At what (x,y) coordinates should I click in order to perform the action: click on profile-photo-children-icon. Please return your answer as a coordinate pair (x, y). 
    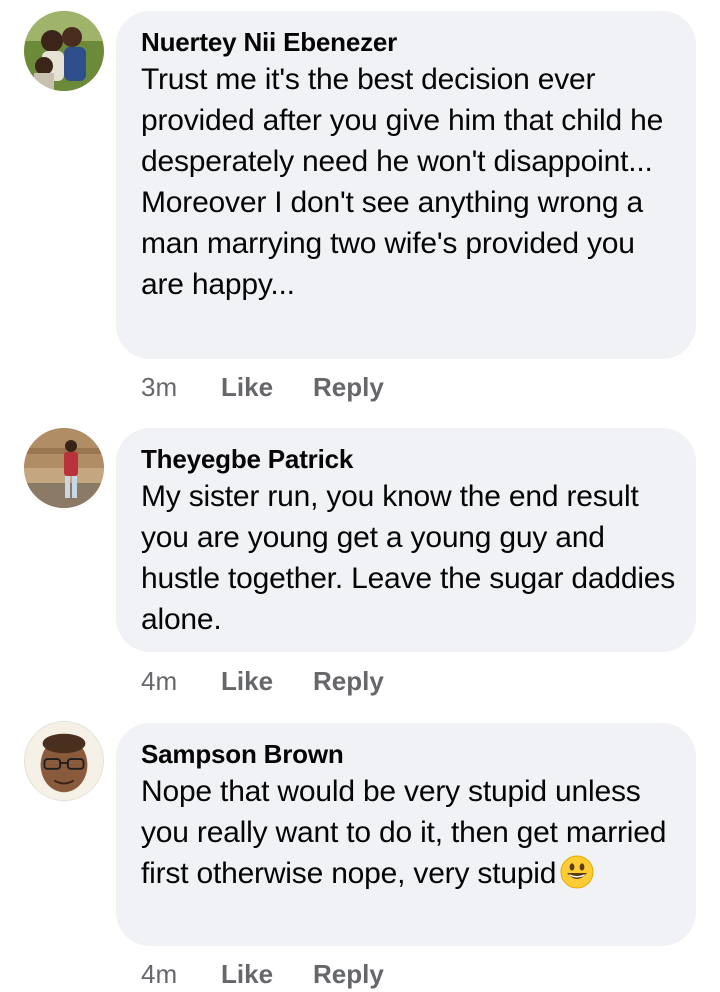
    Looking at the image, I should click on (64, 51).